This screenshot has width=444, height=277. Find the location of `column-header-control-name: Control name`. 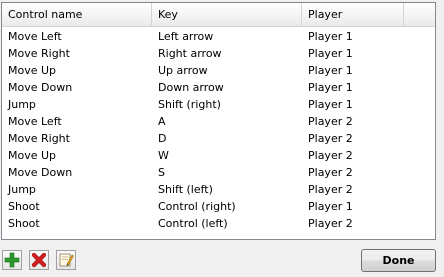

column-header-control-name: Control name is located at coordinates (77, 14).